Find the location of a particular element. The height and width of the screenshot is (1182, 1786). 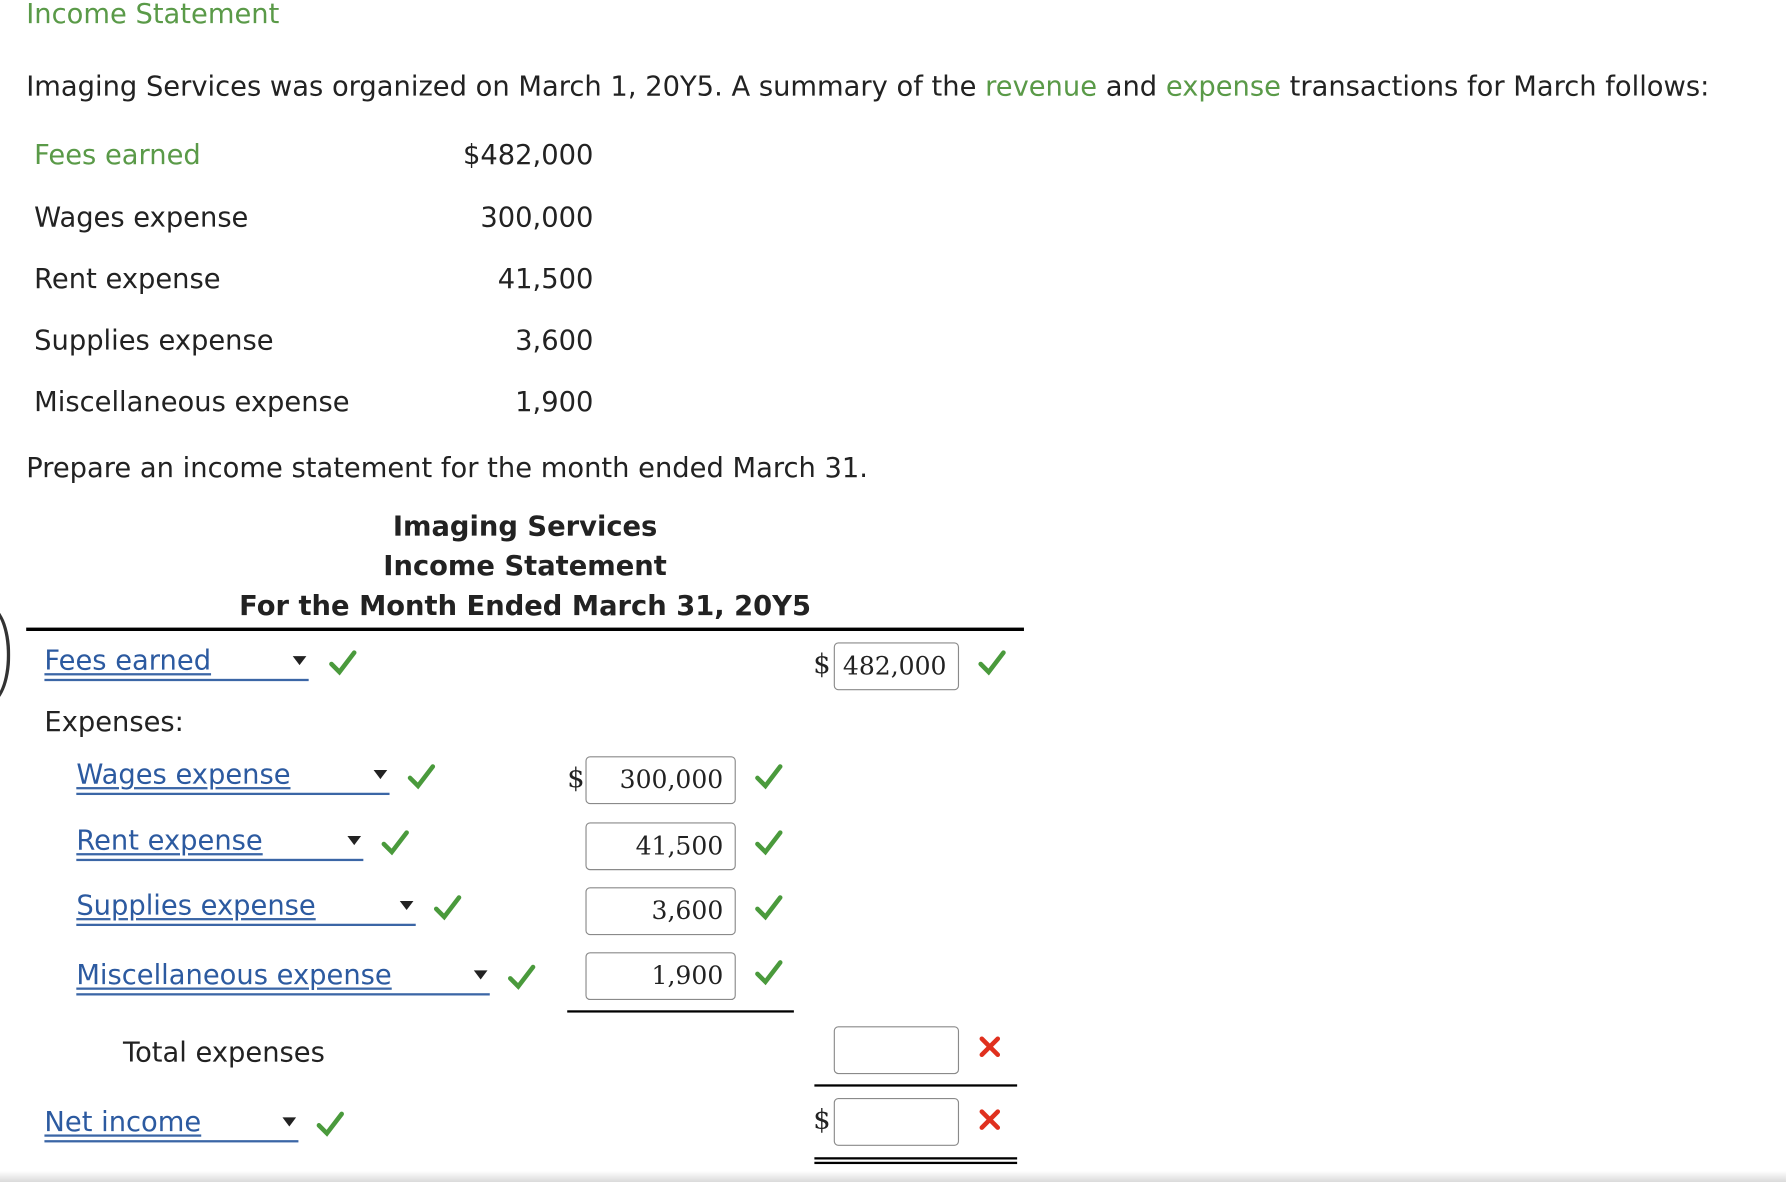

scroll-edge-shadow is located at coordinates (893, 1176).